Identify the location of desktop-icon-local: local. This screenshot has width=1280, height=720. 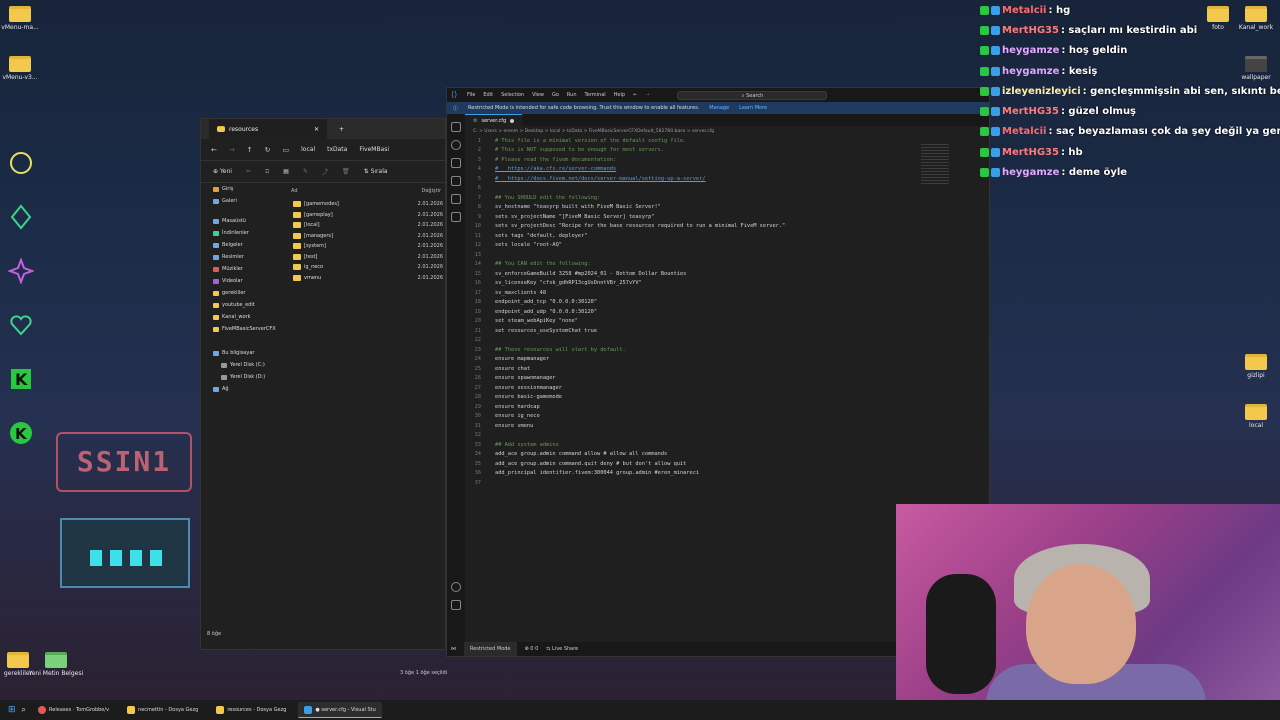
(1253, 416).